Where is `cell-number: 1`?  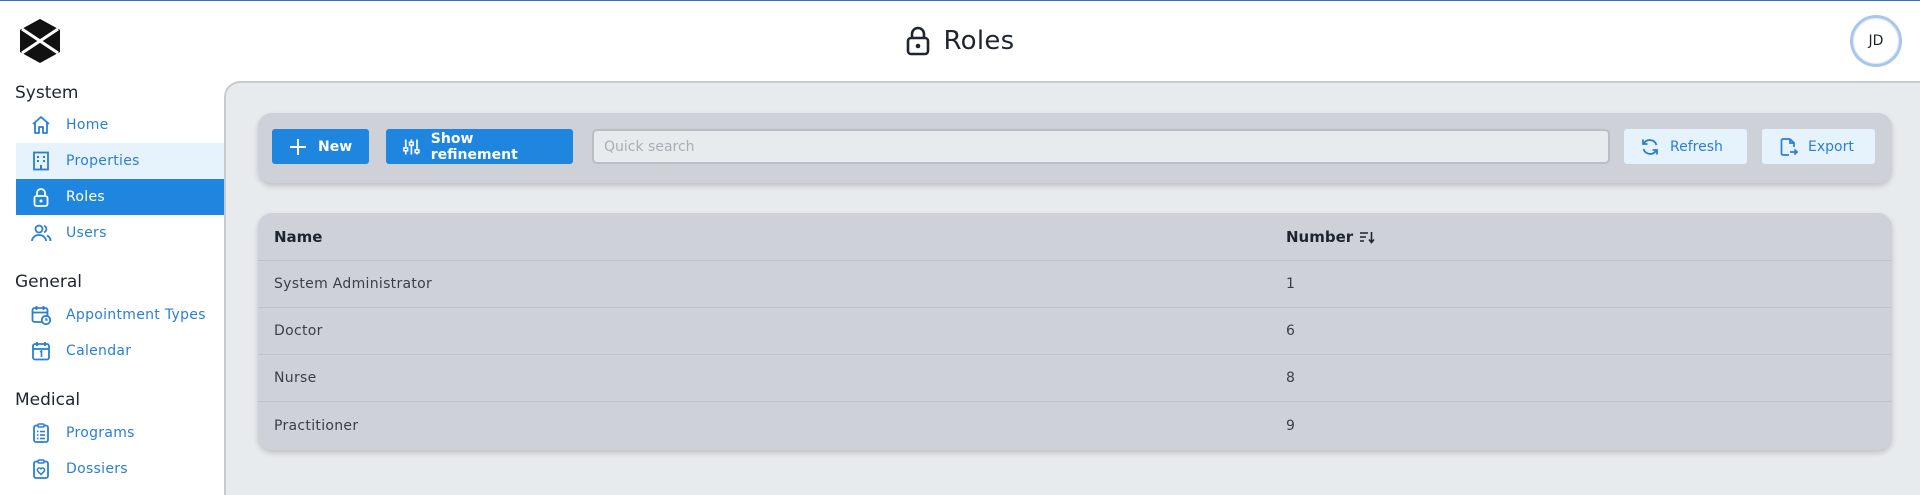 cell-number: 1 is located at coordinates (1291, 284).